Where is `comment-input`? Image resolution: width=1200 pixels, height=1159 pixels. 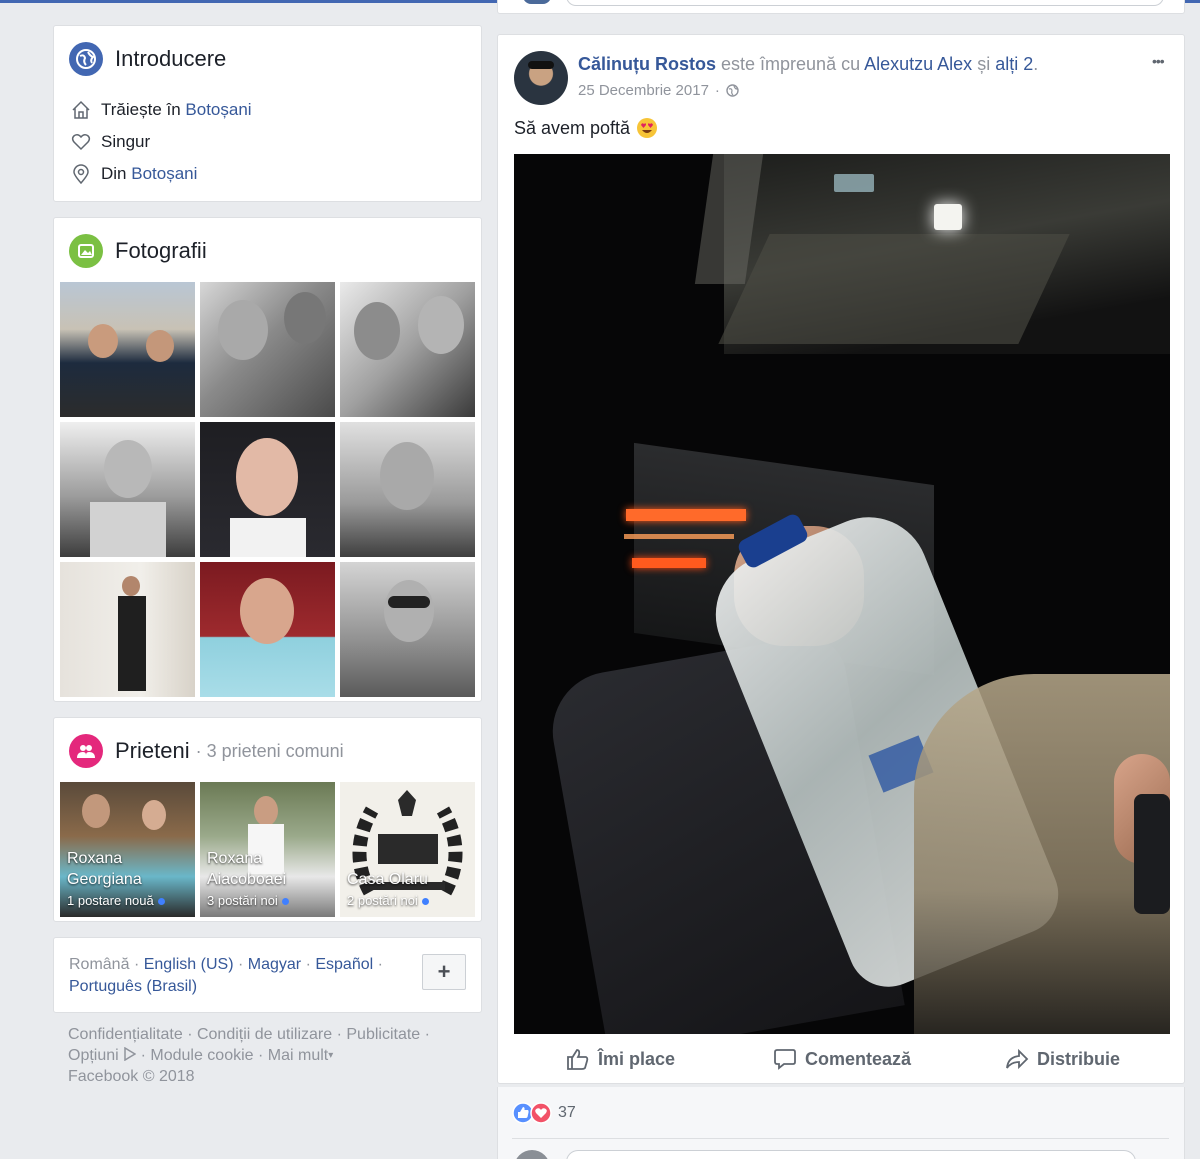
comment-input is located at coordinates (851, 1154).